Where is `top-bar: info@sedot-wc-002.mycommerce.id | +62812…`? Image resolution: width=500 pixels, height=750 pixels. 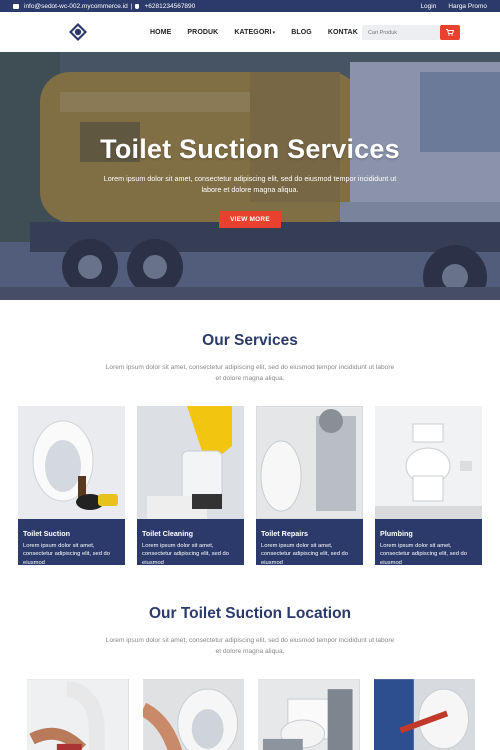 top-bar: info@sedot-wc-002.mycommerce.id | +62812… is located at coordinates (250, 6).